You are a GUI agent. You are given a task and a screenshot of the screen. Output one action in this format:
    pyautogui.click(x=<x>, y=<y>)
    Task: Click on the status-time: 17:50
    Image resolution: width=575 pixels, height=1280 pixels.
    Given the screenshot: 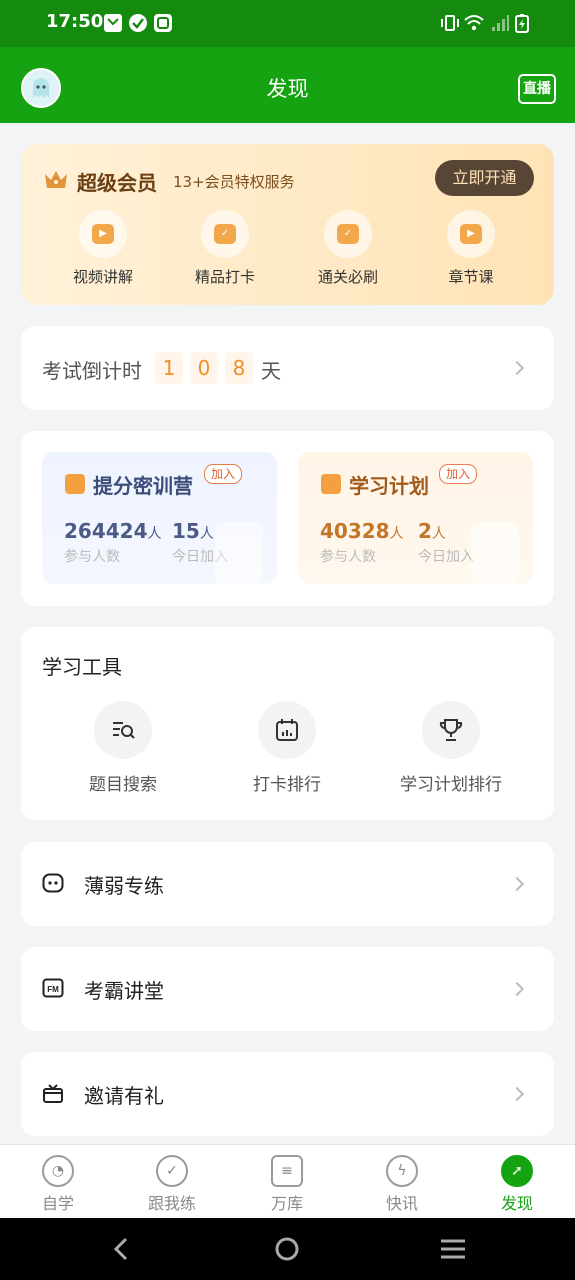 What is the action you would take?
    pyautogui.click(x=75, y=21)
    